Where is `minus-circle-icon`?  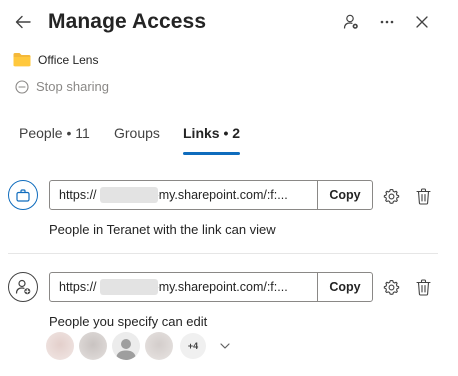 minus-circle-icon is located at coordinates (22, 86).